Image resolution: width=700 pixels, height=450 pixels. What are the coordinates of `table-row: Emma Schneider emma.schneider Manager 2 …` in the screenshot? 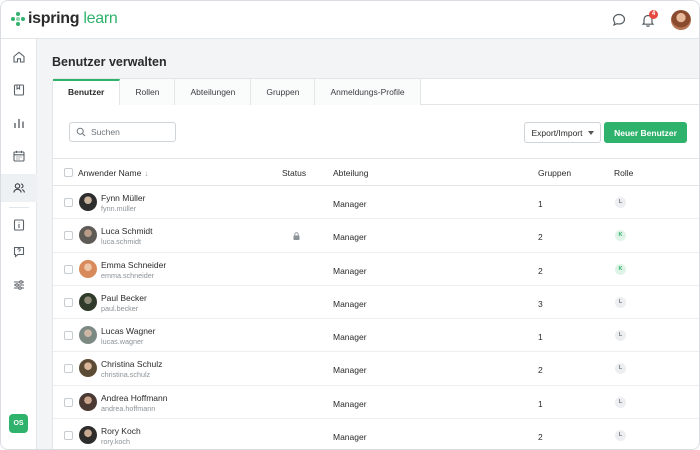 It's located at (376, 269).